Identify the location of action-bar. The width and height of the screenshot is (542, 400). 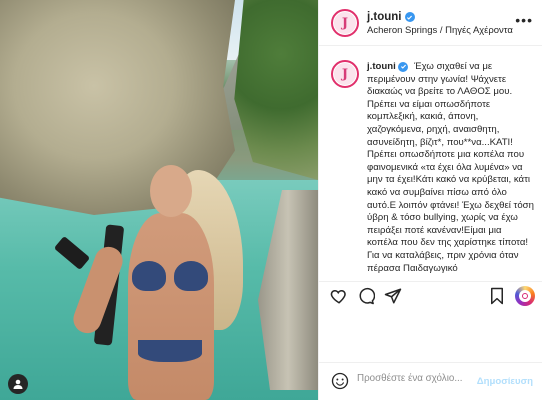
(430, 295).